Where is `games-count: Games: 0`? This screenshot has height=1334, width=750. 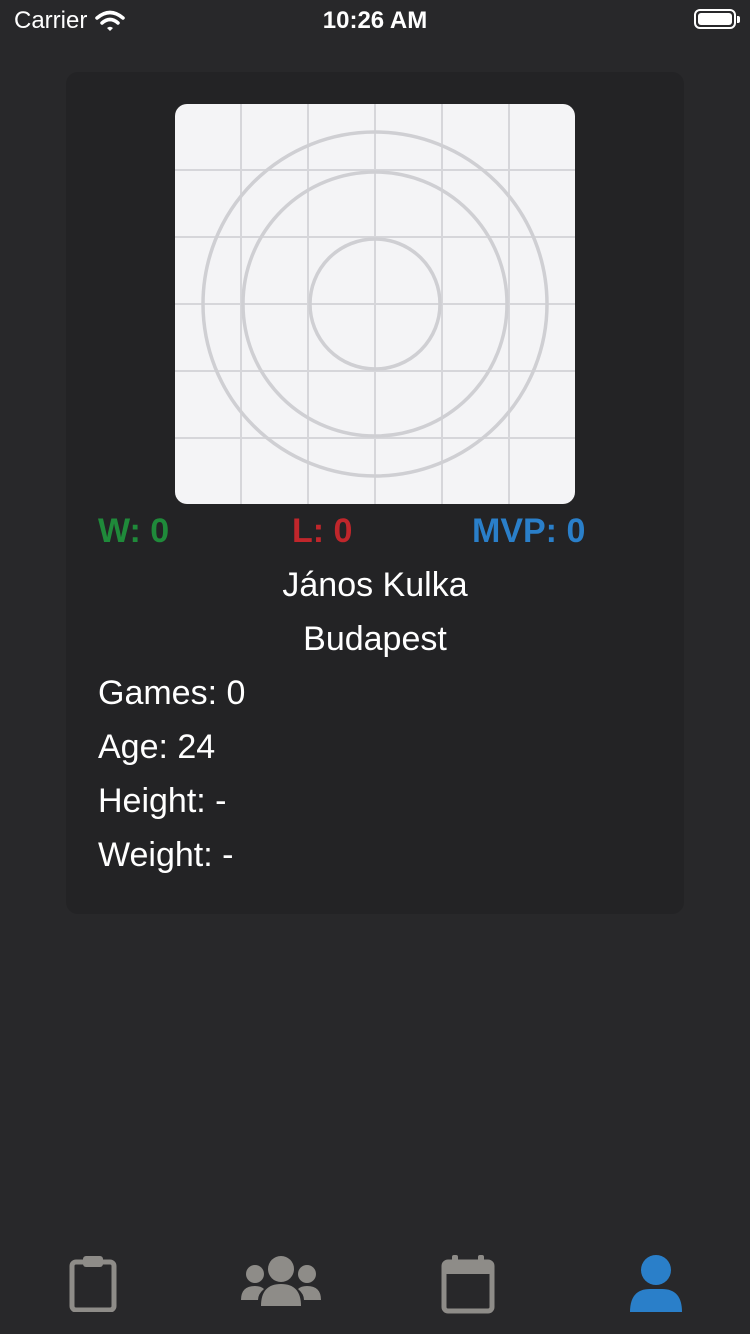
games-count: Games: 0 is located at coordinates (172, 693).